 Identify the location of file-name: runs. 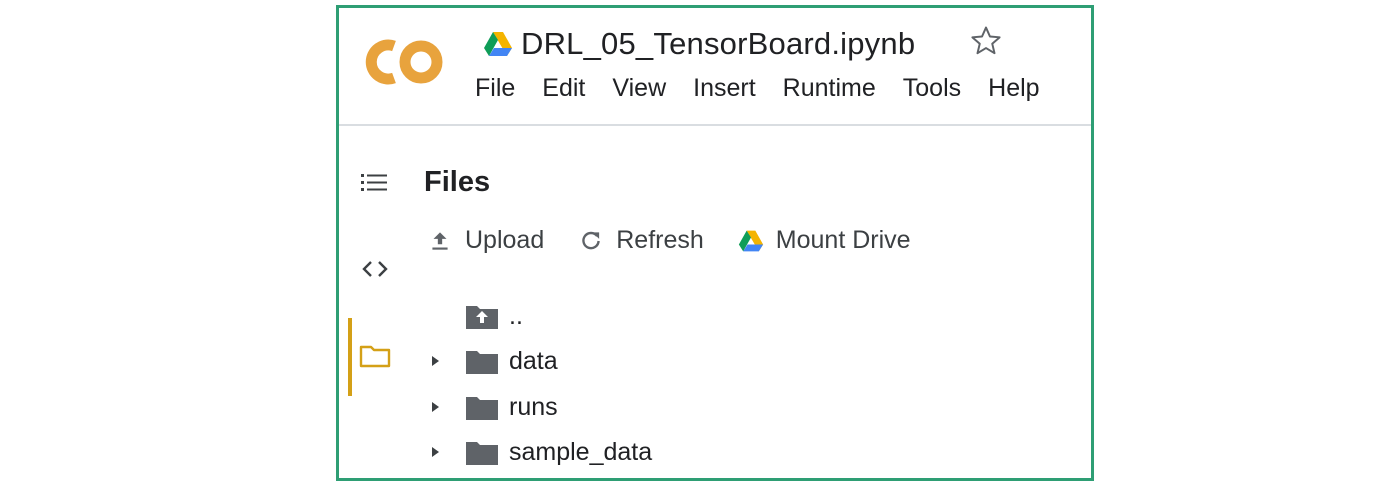
(533, 406).